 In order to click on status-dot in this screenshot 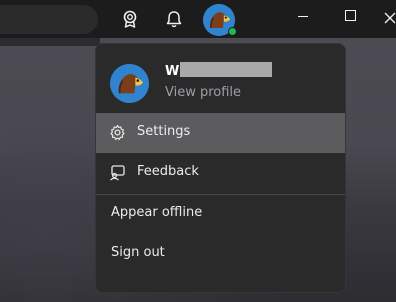, I will do `click(232, 31)`.